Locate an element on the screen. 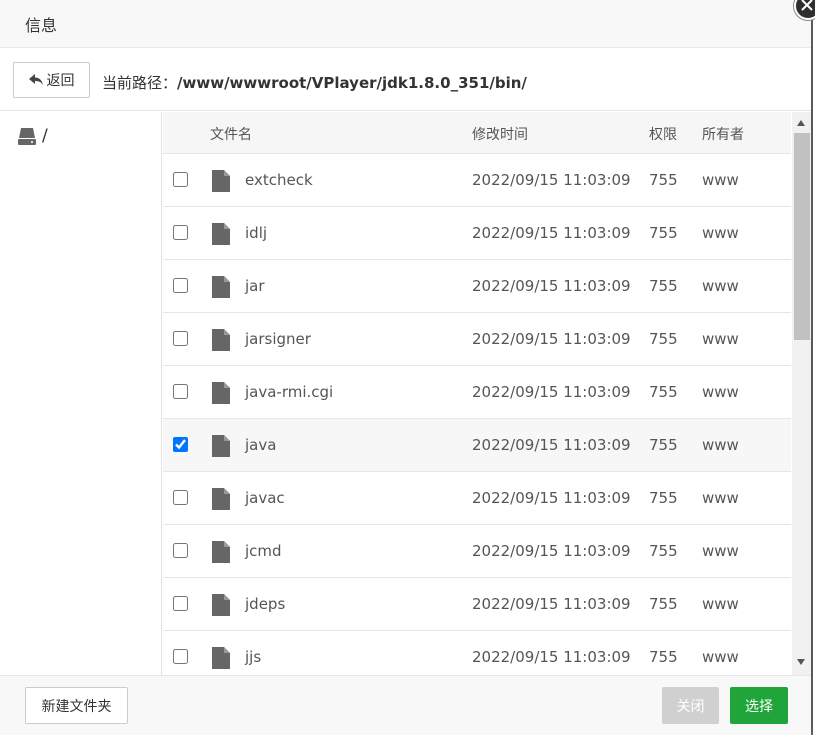  select-button: 选择 is located at coordinates (759, 705).